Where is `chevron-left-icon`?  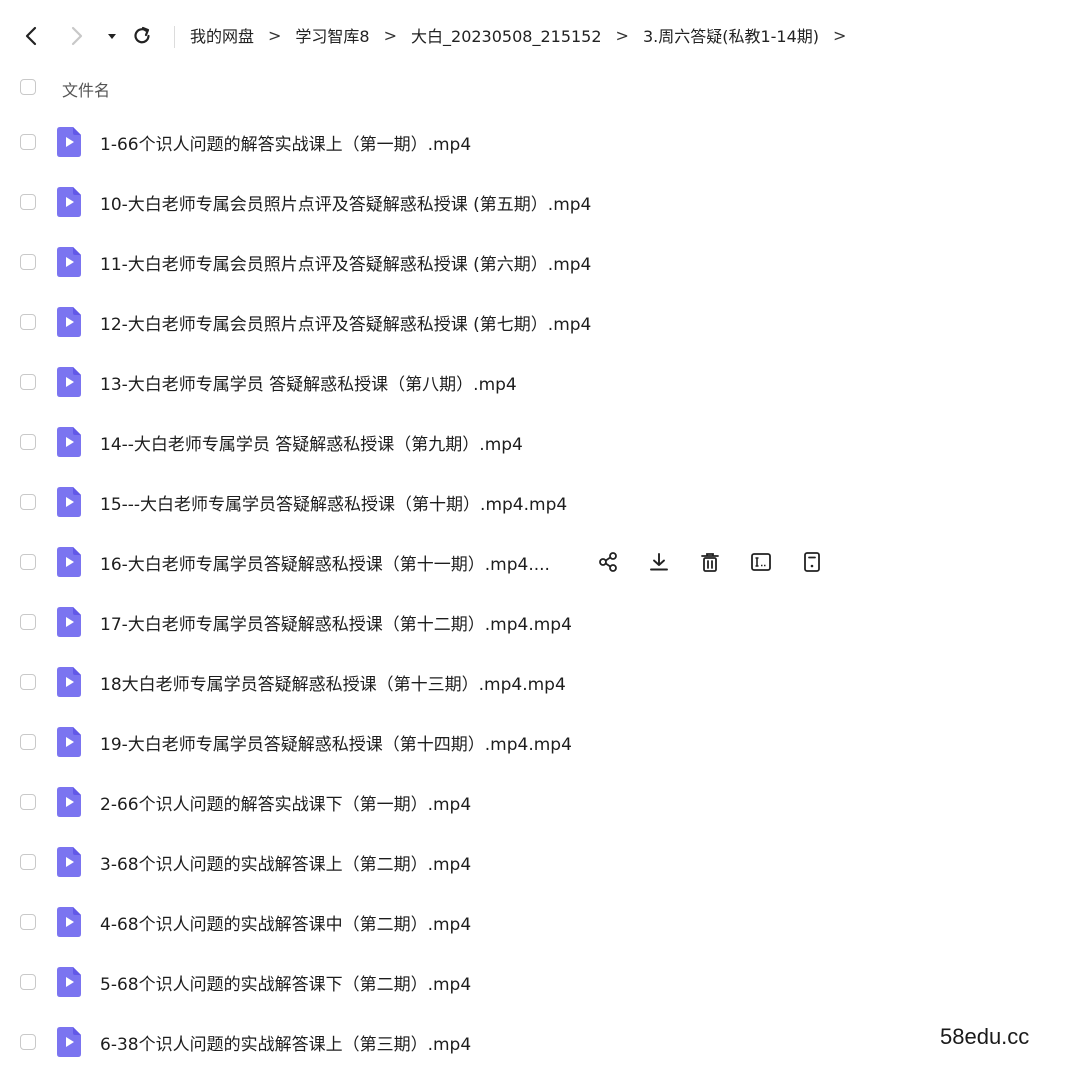
chevron-left-icon is located at coordinates (31, 36).